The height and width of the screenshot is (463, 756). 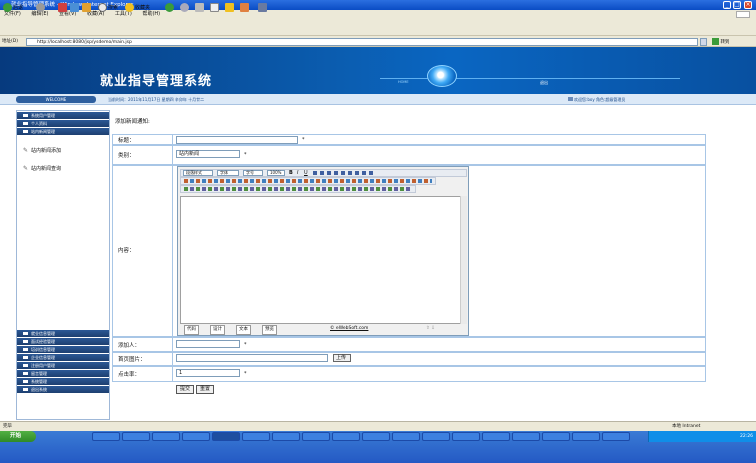 I want to click on bold-icon: B, so click(x=291, y=173).